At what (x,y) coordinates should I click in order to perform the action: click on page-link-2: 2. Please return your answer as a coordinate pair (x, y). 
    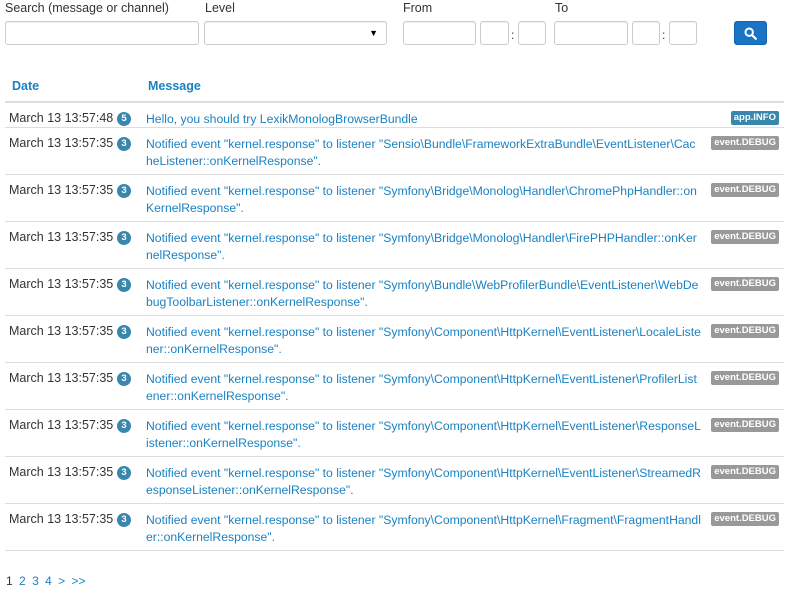
    Looking at the image, I should click on (22, 581).